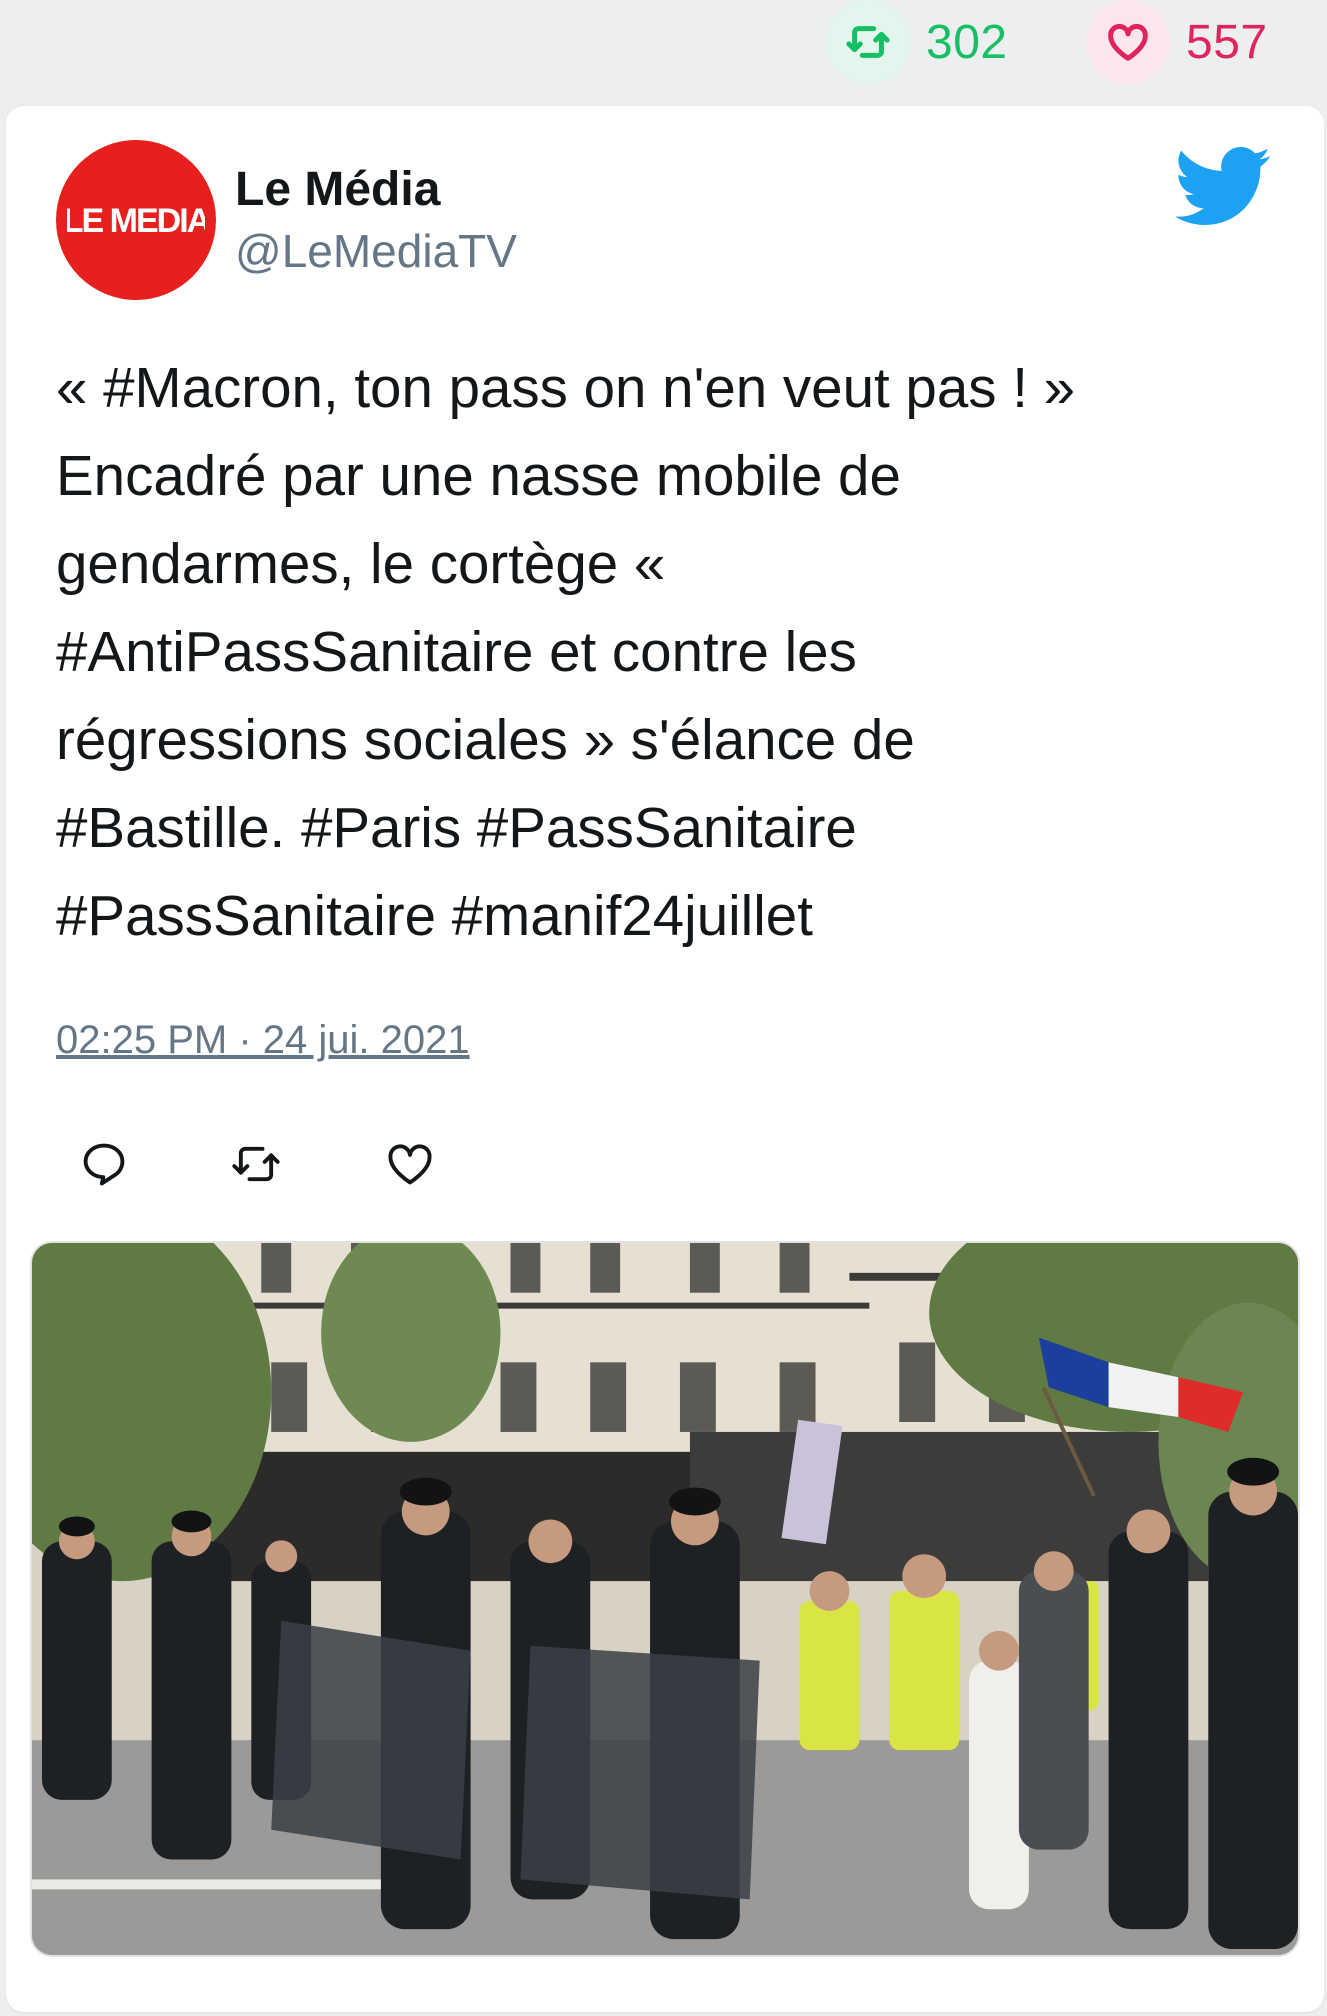  What do you see at coordinates (256, 1164) in the screenshot?
I see `retweet-action-icon` at bounding box center [256, 1164].